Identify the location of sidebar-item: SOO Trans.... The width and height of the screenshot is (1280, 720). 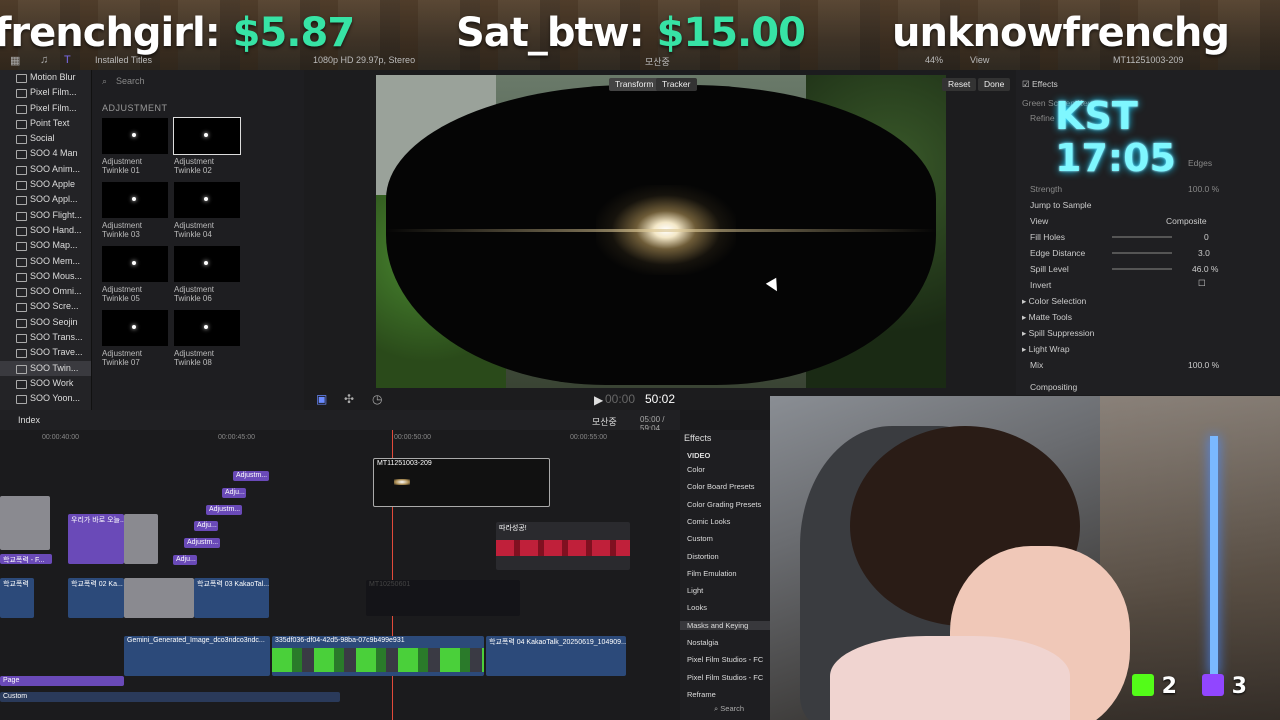
(45, 337).